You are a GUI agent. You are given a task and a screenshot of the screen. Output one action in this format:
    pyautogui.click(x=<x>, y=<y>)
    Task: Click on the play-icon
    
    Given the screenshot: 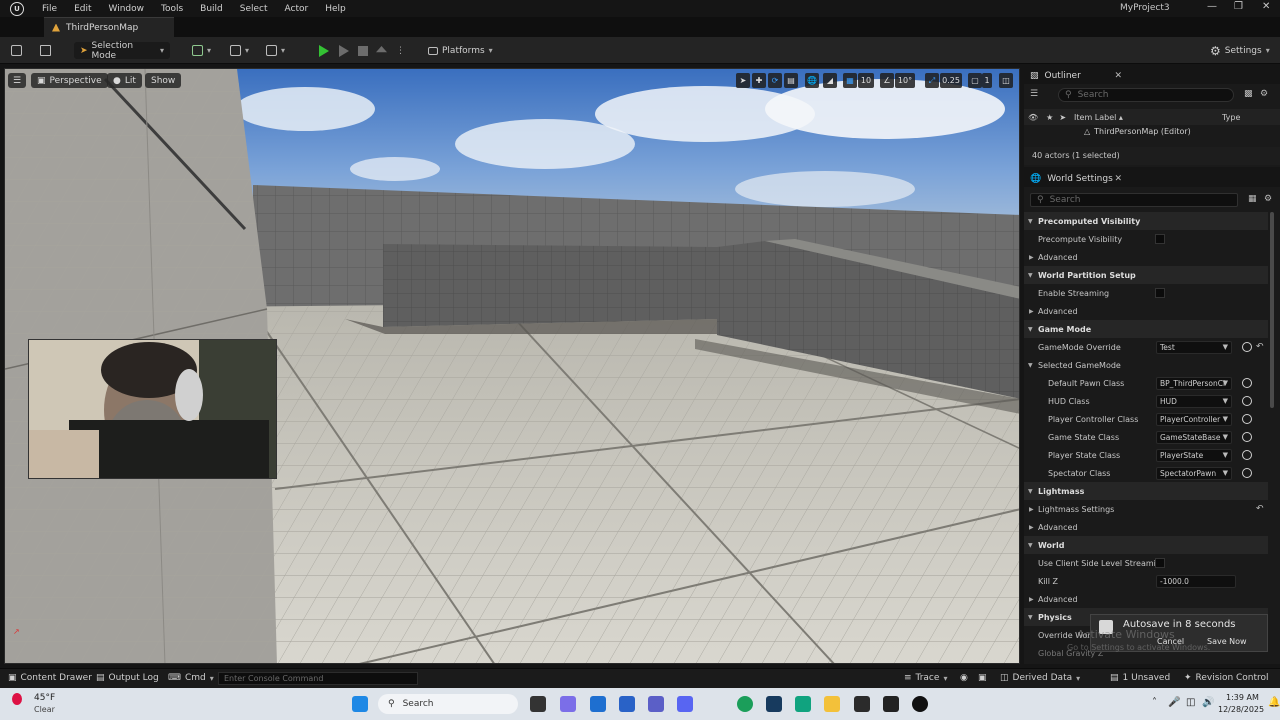 What is the action you would take?
    pyautogui.click(x=324, y=50)
    